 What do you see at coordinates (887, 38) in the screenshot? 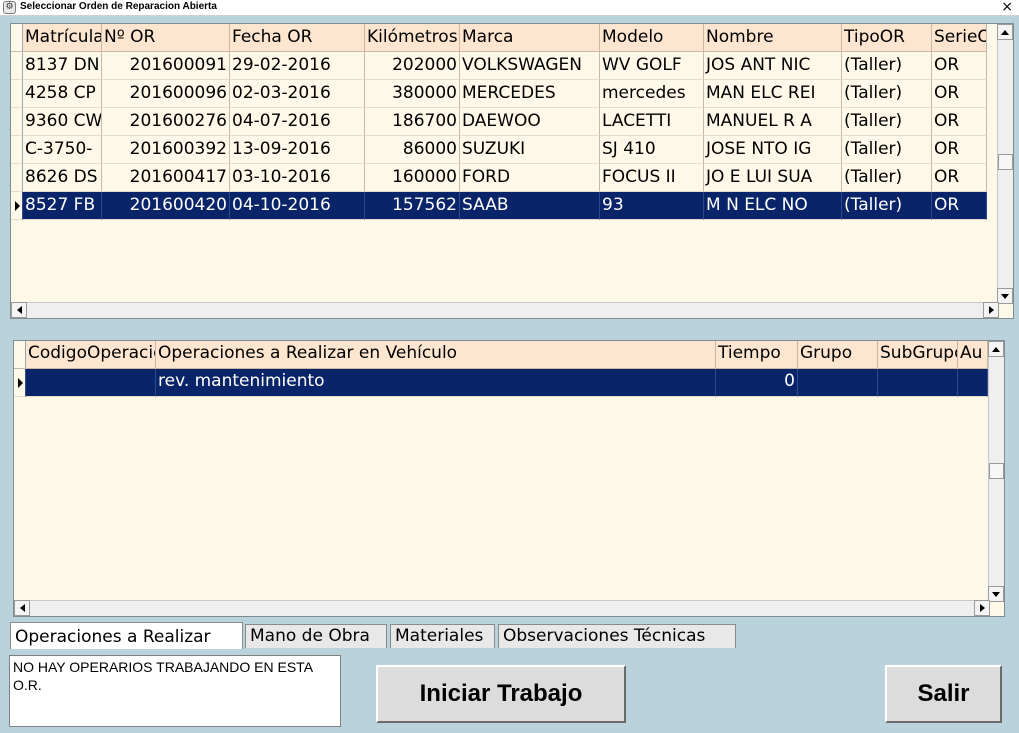
I see `column-header: TipoOR` at bounding box center [887, 38].